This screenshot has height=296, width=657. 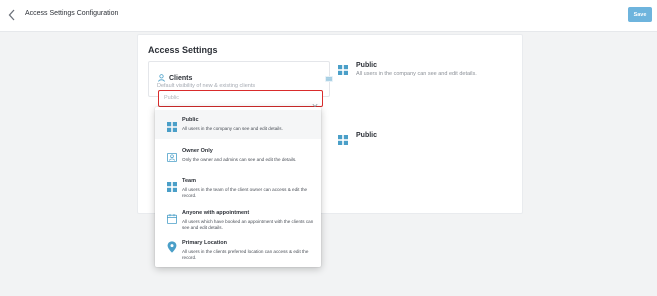 What do you see at coordinates (172, 249) in the screenshot?
I see `location-pin-icon` at bounding box center [172, 249].